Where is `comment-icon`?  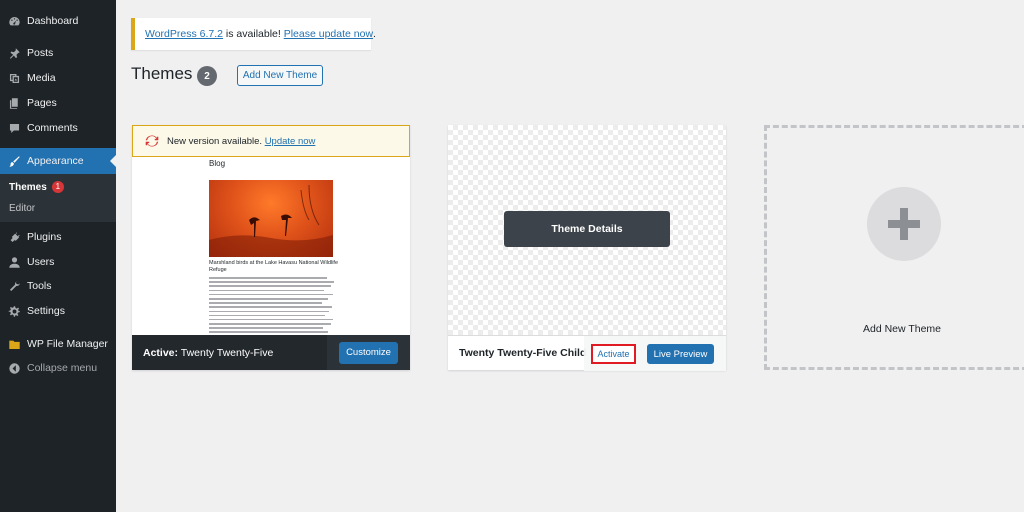 comment-icon is located at coordinates (14, 128).